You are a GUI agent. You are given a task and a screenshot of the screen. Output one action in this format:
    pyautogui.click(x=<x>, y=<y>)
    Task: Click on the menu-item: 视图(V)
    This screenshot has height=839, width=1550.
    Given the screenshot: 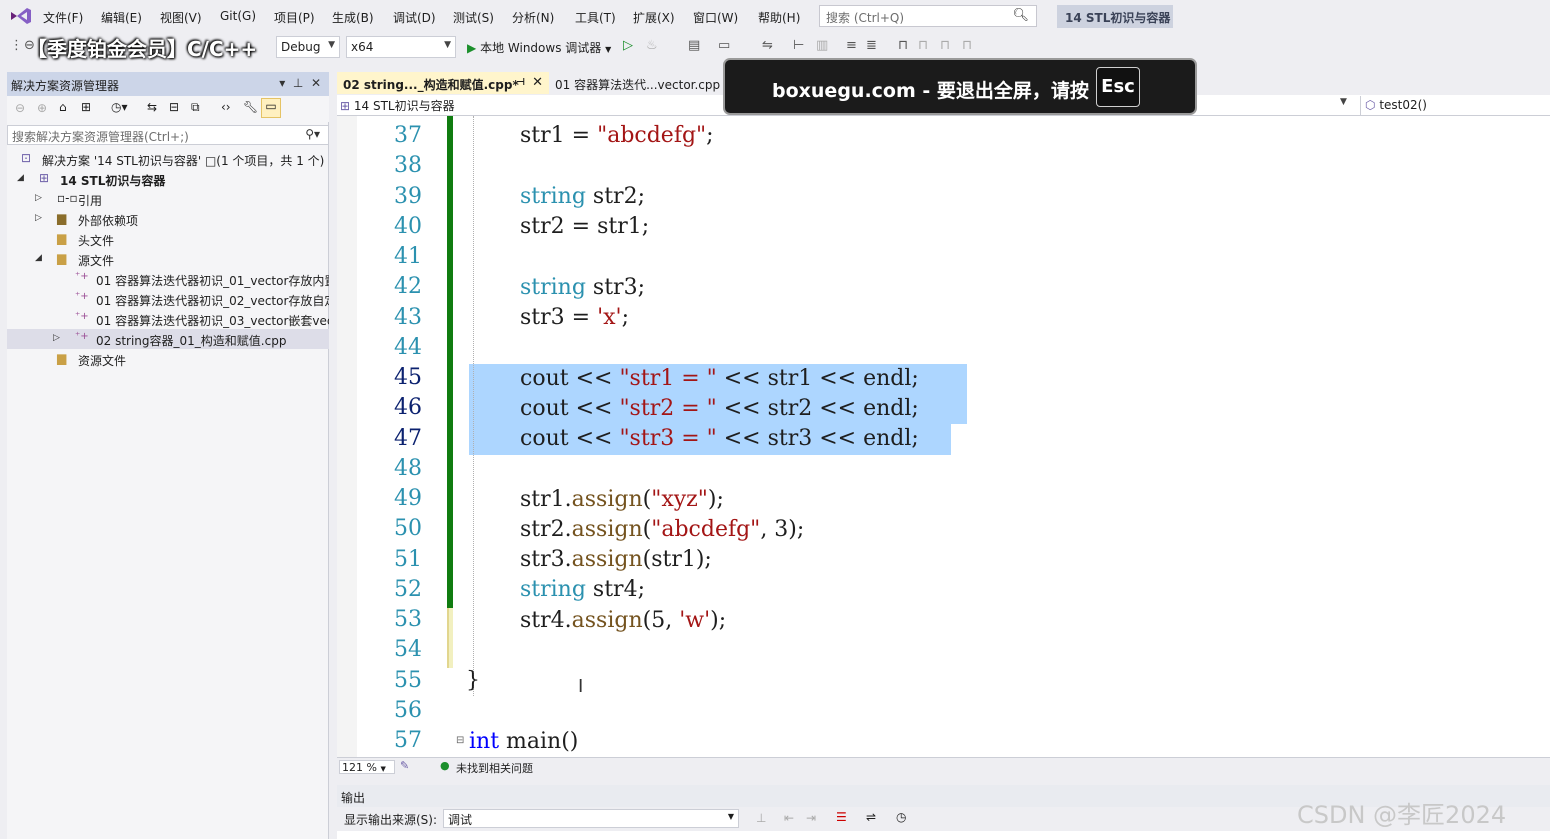 What is the action you would take?
    pyautogui.click(x=181, y=17)
    